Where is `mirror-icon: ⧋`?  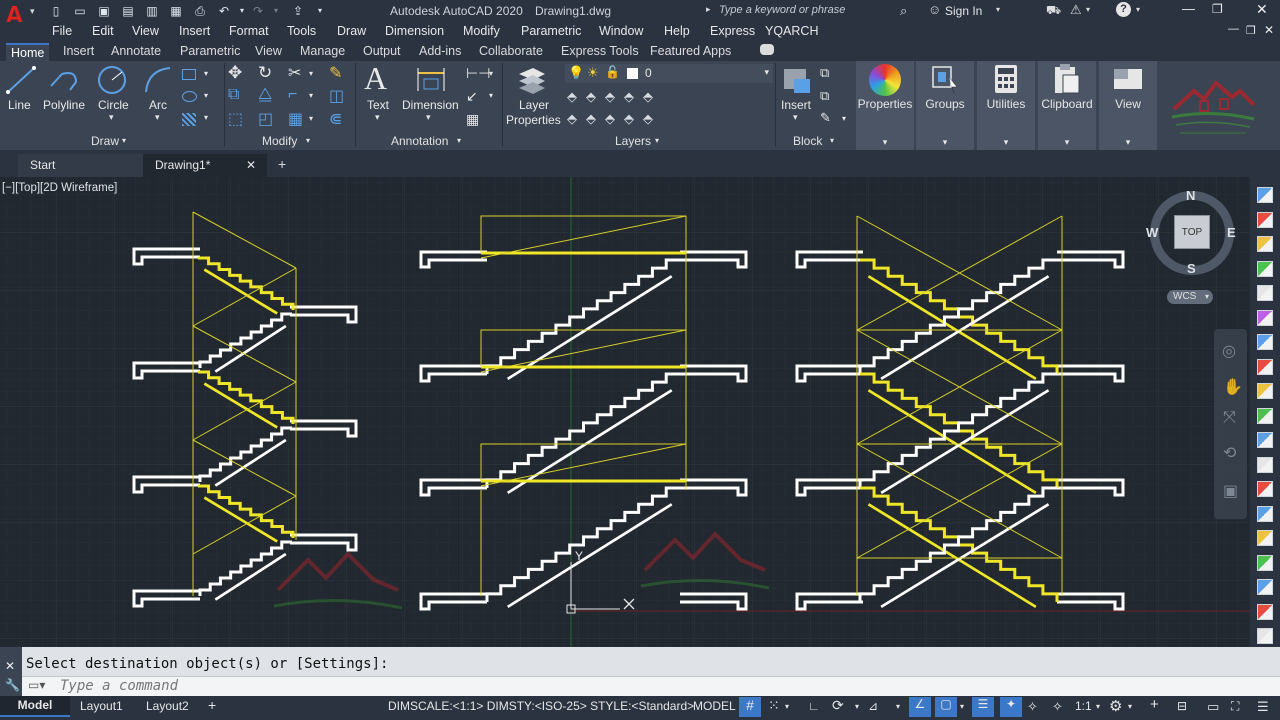
mirror-icon: ⧋ is located at coordinates (265, 95).